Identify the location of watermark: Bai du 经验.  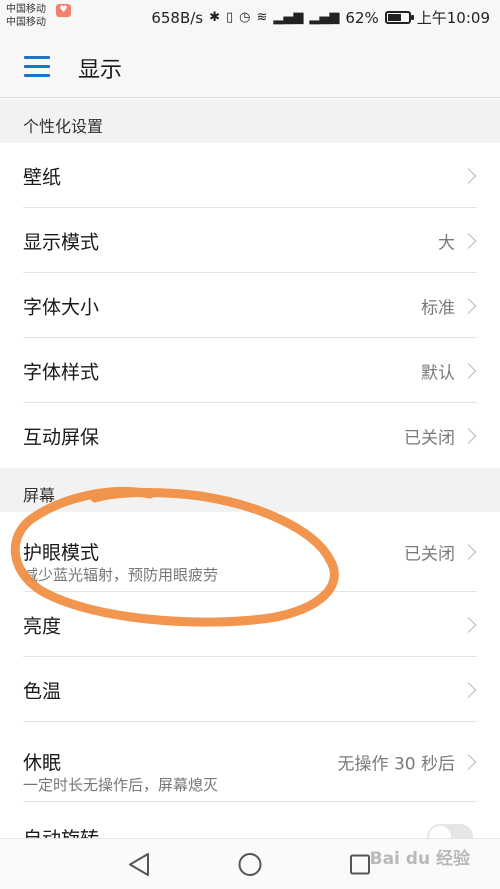
(419, 859).